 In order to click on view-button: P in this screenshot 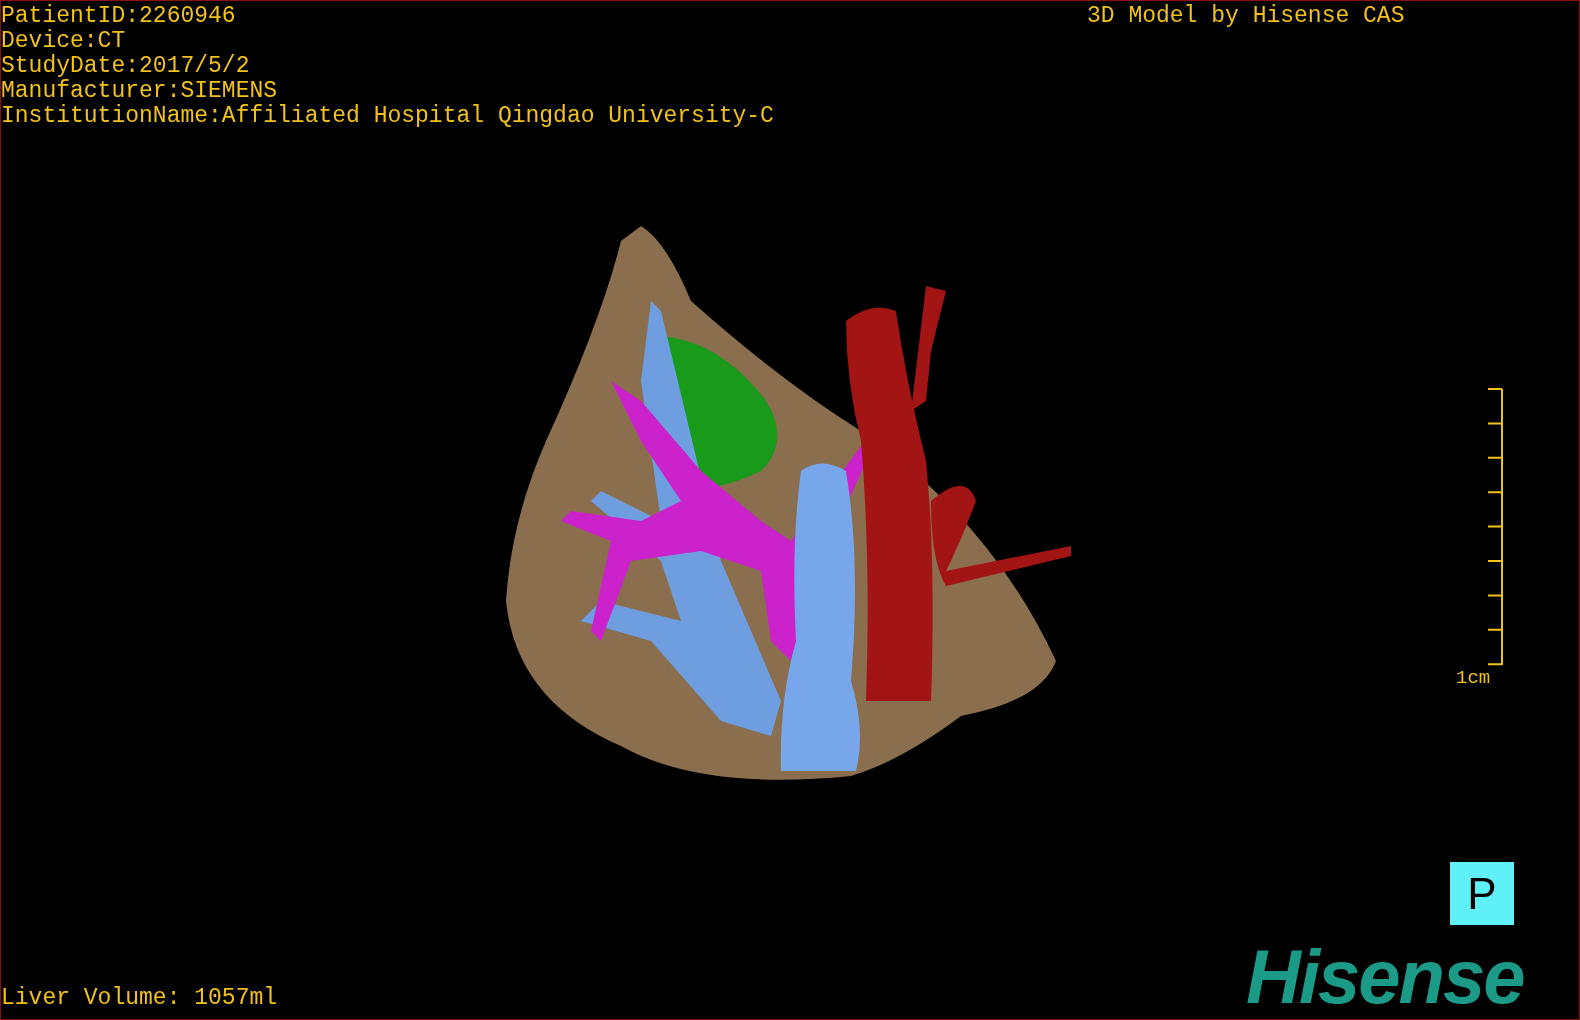, I will do `click(1482, 893)`.